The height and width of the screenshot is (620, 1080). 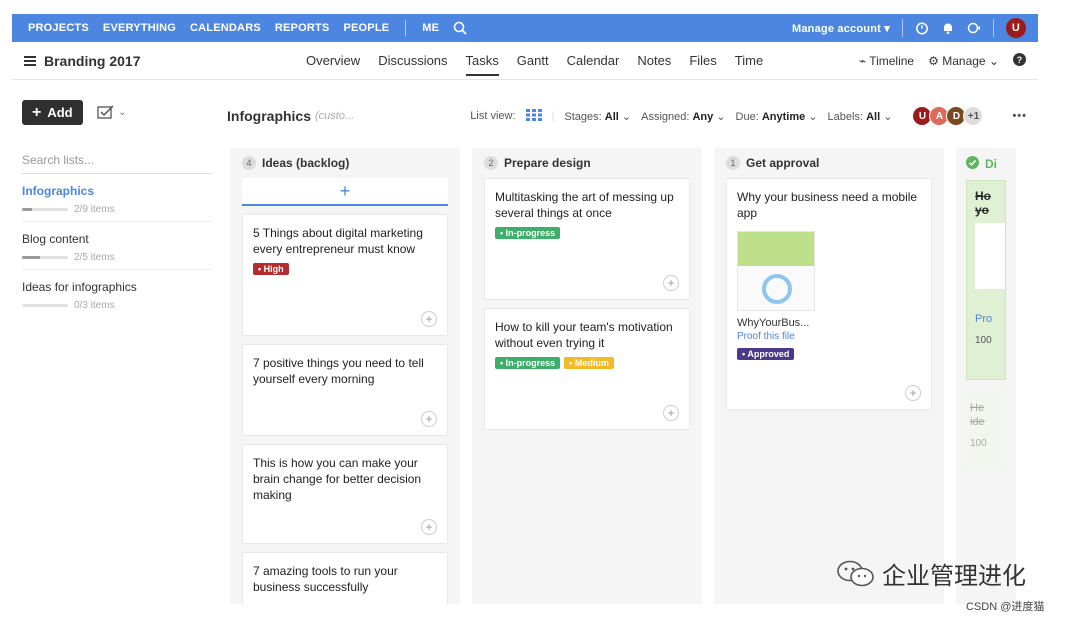 What do you see at coordinates (593, 60) in the screenshot?
I see `tab-calendar: Calendar` at bounding box center [593, 60].